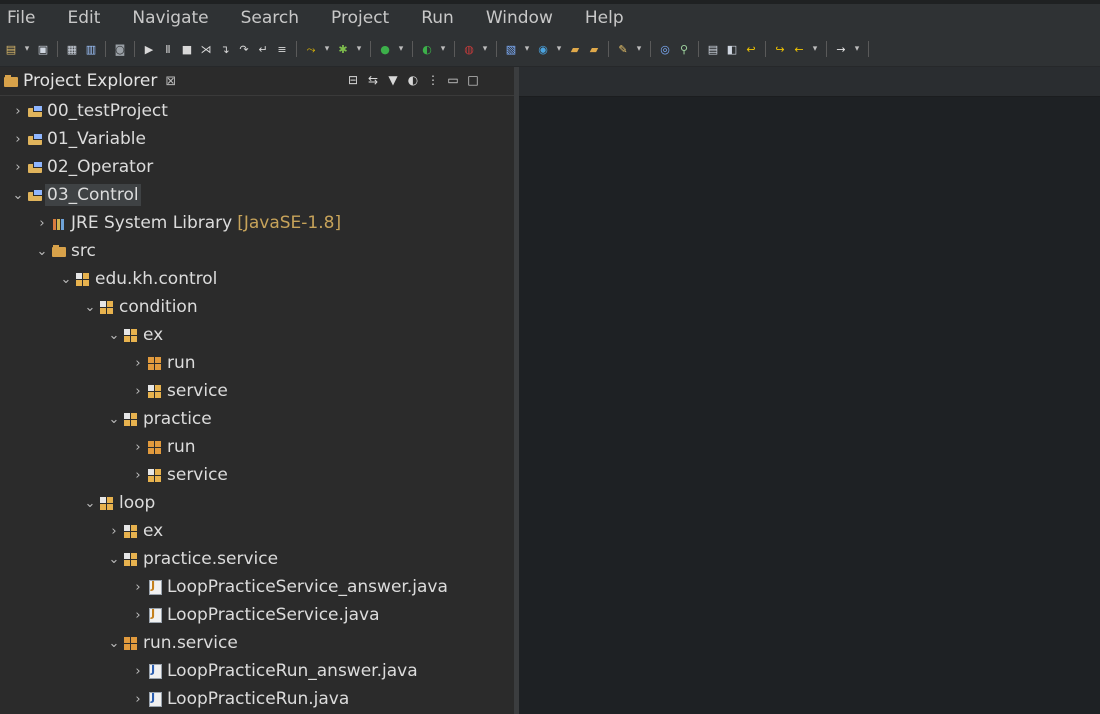  Describe the element at coordinates (353, 80) in the screenshot. I see `collapse-all-icon: ⊟` at that location.